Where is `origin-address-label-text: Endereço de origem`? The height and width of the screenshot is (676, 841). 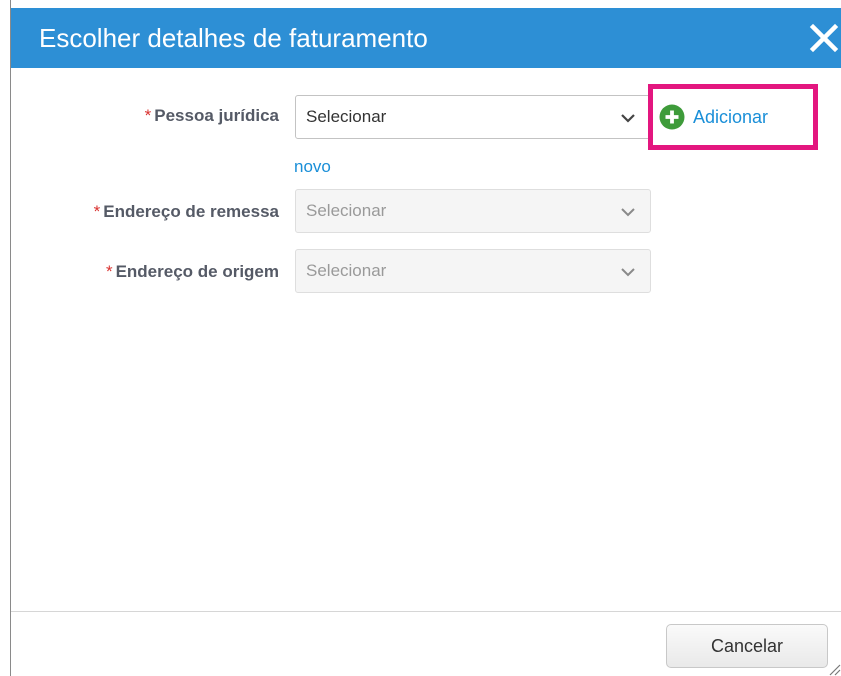
origin-address-label-text: Endereço de origem is located at coordinates (197, 271).